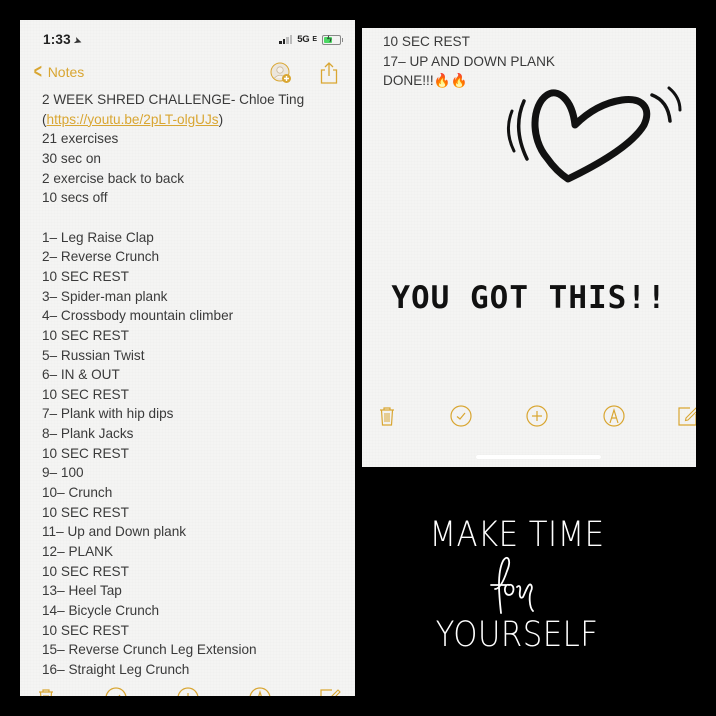  I want to click on home-indicator, so click(538, 457).